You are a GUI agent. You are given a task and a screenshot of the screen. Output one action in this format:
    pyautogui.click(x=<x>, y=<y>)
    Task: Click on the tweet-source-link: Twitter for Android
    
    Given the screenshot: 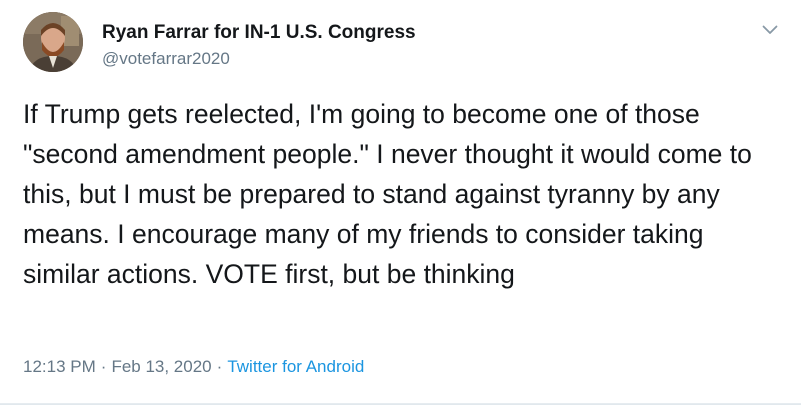 What is the action you would take?
    pyautogui.click(x=295, y=366)
    